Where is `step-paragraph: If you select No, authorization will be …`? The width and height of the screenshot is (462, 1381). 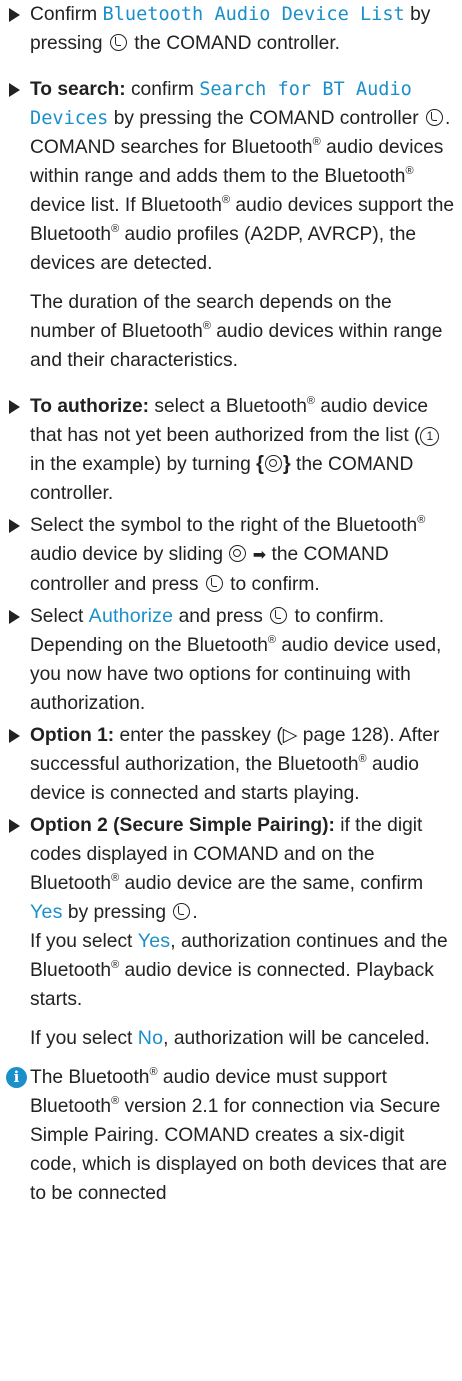 step-paragraph: If you select No, authorization will be … is located at coordinates (230, 1038).